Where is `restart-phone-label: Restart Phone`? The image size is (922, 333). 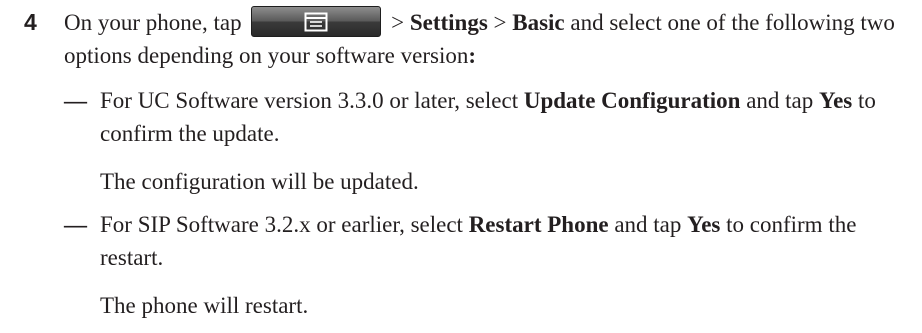 restart-phone-label: Restart Phone is located at coordinates (538, 224).